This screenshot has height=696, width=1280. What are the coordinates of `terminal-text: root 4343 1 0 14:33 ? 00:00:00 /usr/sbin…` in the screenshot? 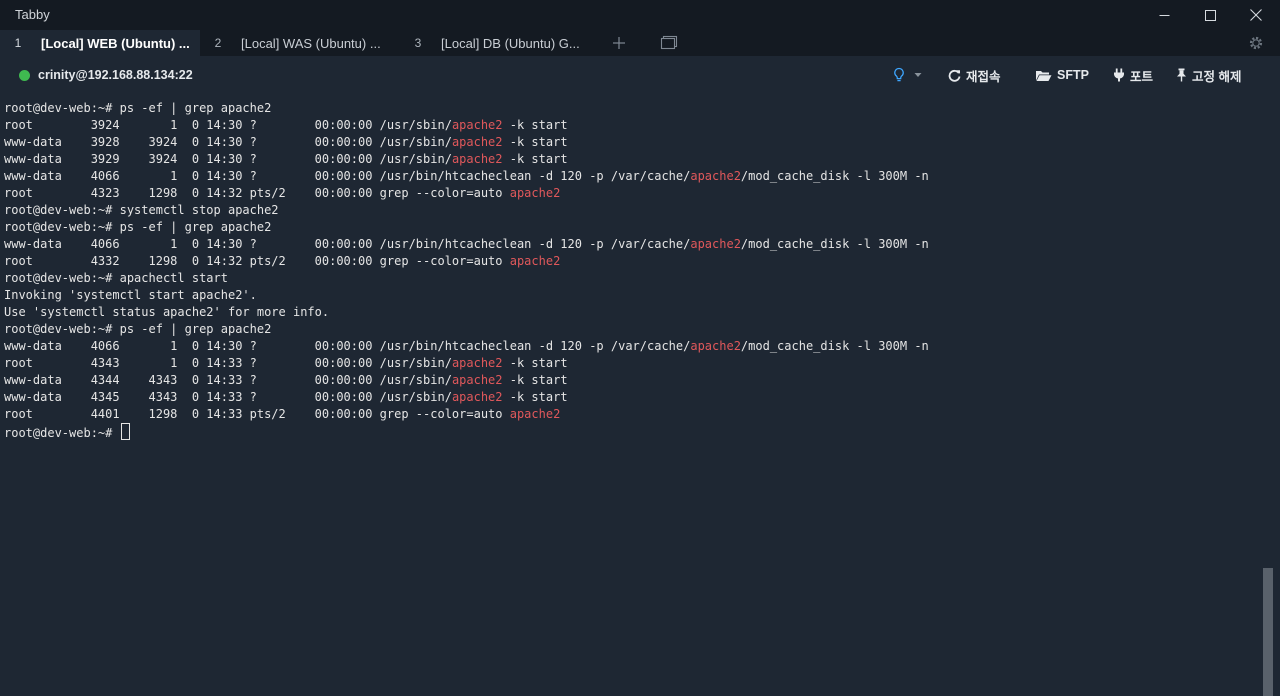 It's located at (228, 363).